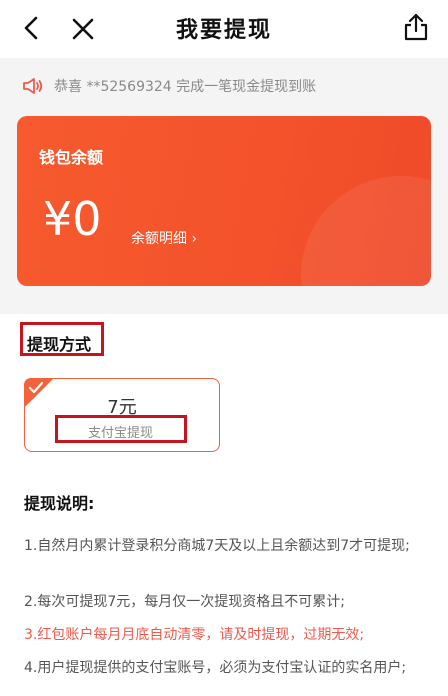  I want to click on nav-bar: 我要提现, so click(224, 29).